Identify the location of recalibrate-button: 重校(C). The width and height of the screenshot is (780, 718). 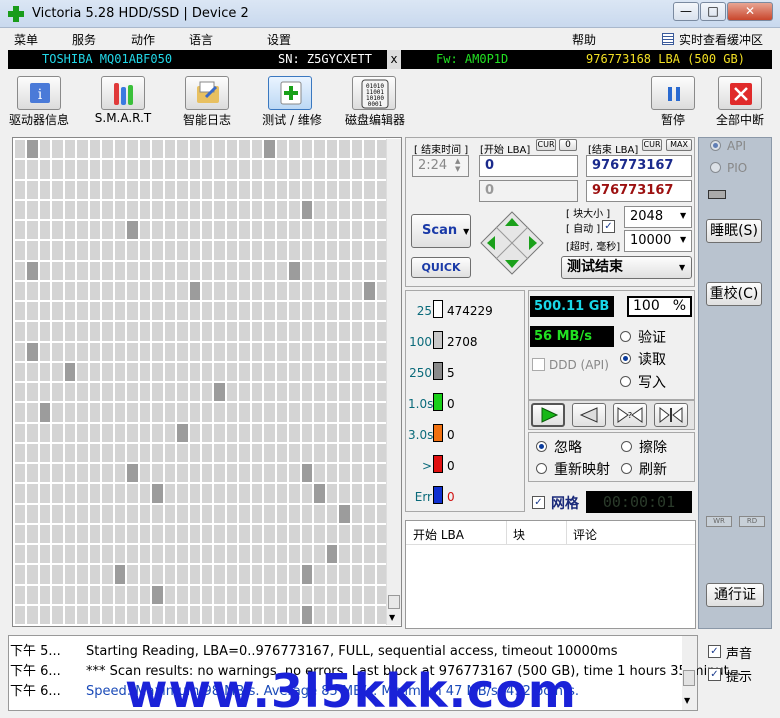
(734, 294).